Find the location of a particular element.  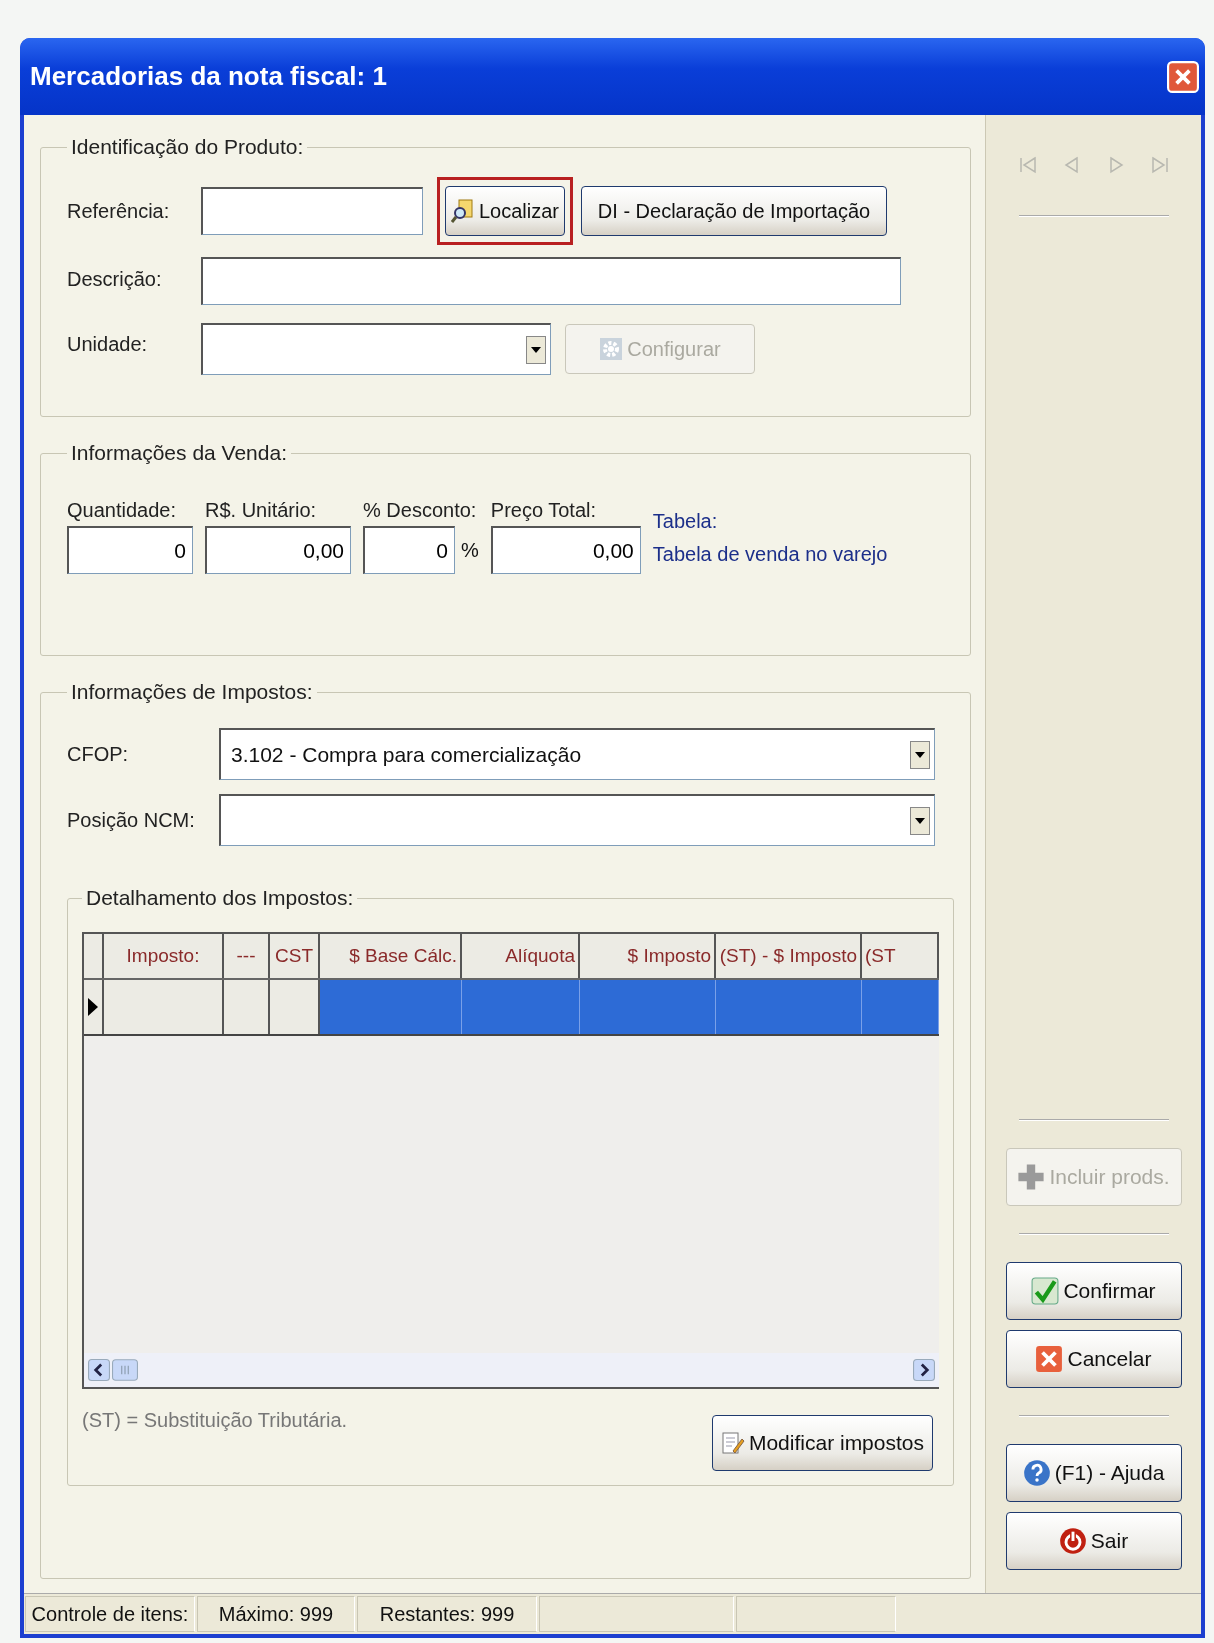

magnifier-icon is located at coordinates (463, 211).